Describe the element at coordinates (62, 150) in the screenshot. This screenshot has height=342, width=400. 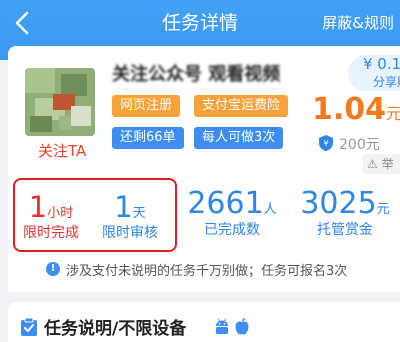
I see `follow-button: 关注TA` at that location.